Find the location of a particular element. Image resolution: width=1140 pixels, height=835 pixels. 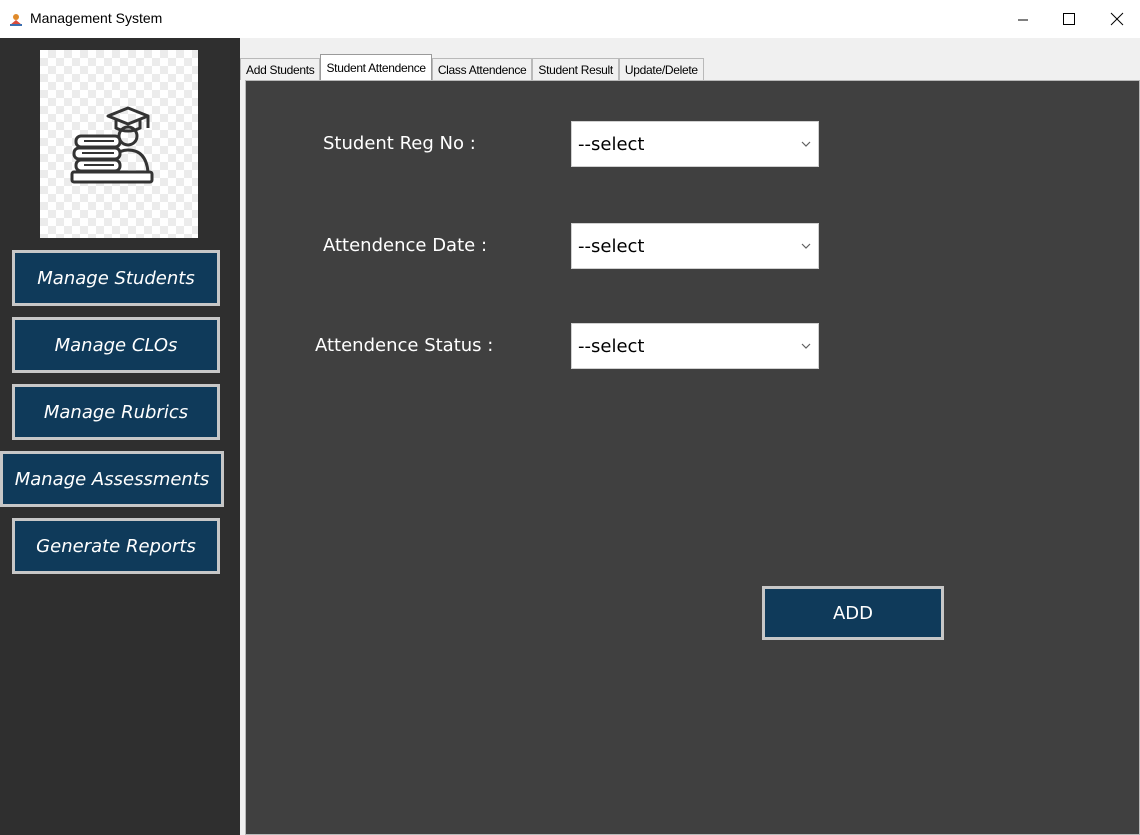

date-label: Attendence Date : is located at coordinates (405, 245).